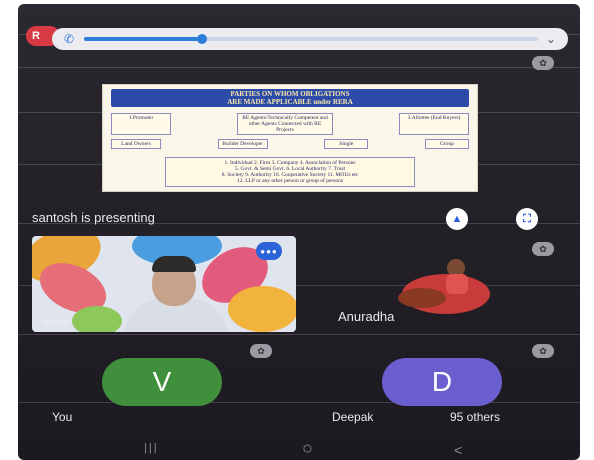 This screenshot has height=460, width=594. What do you see at coordinates (62, 417) in the screenshot?
I see `you-label: You` at bounding box center [62, 417].